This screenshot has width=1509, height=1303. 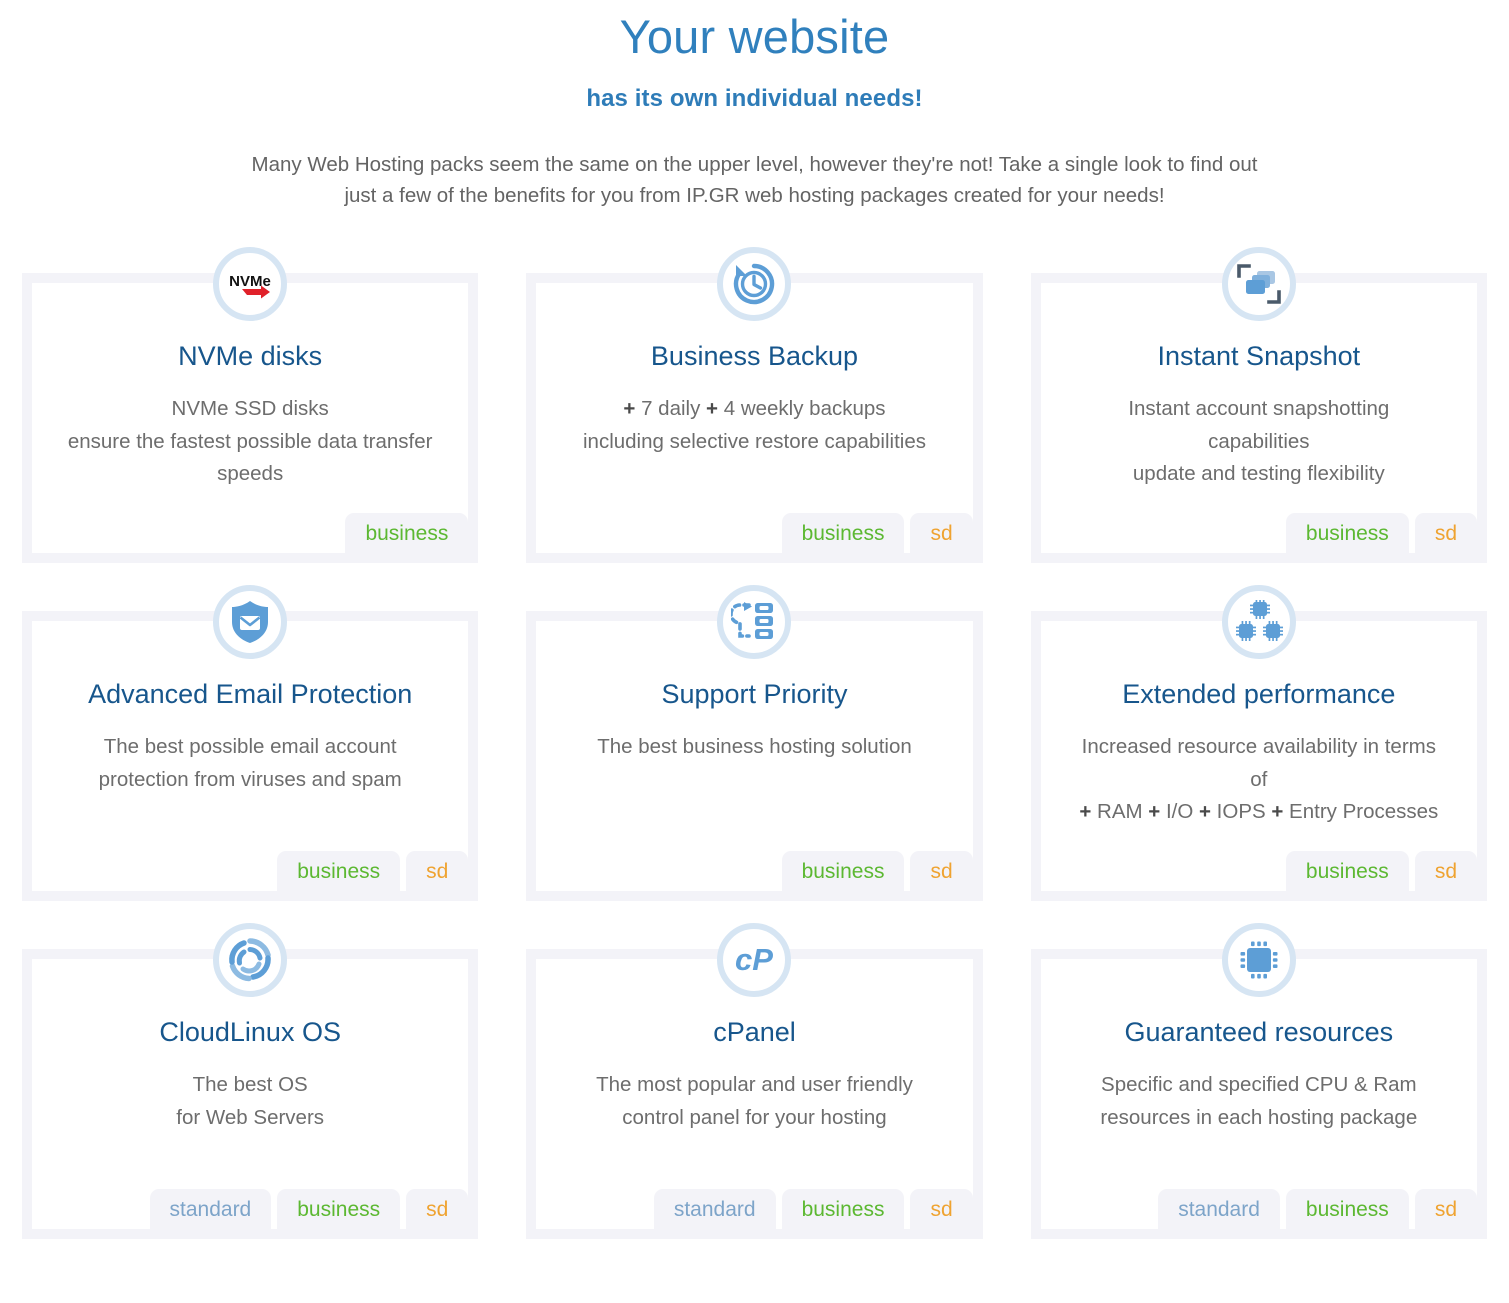 I want to click on feature-description-line: The best possible email account, so click(x=250, y=747).